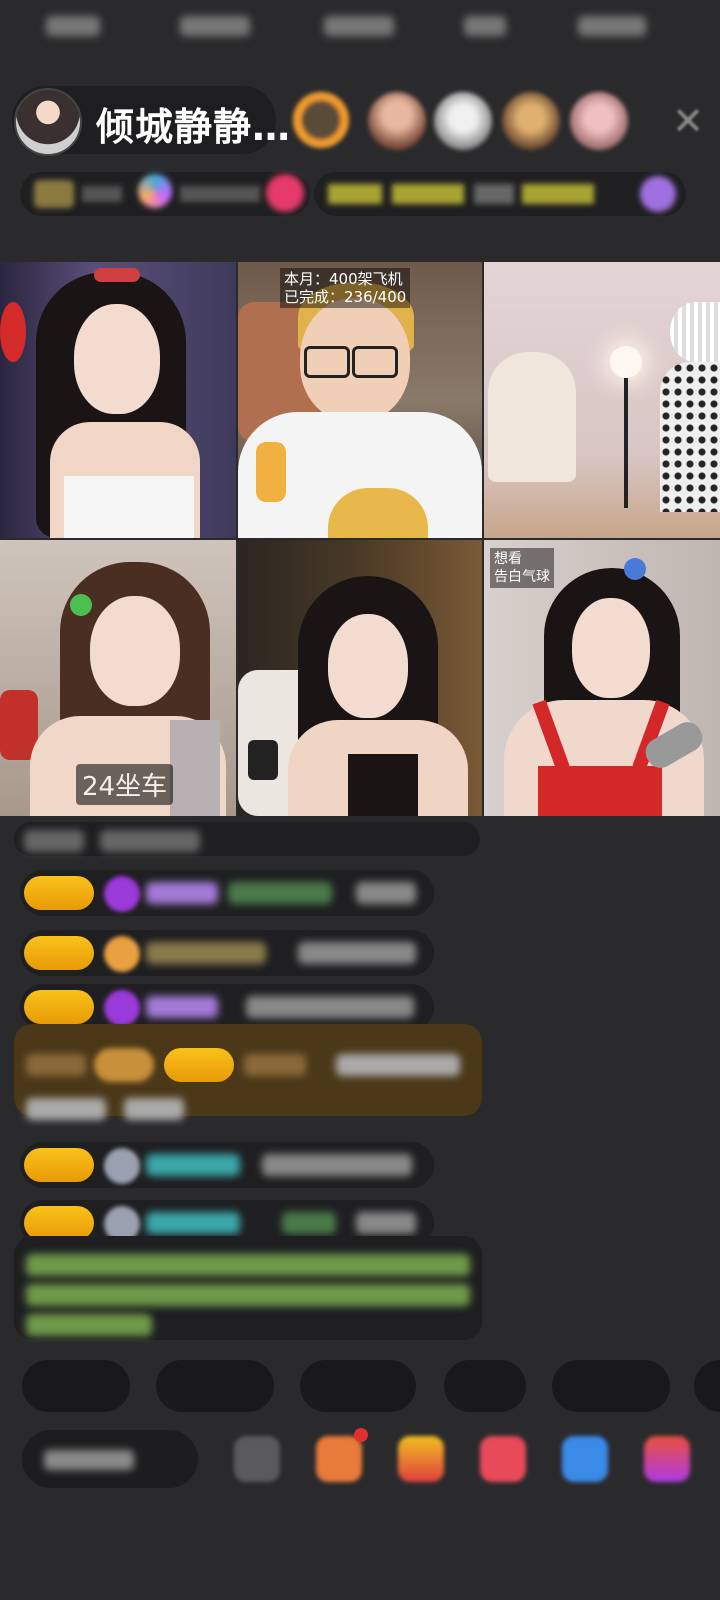  Describe the element at coordinates (54, 194) in the screenshot. I see `rank-icon` at that location.